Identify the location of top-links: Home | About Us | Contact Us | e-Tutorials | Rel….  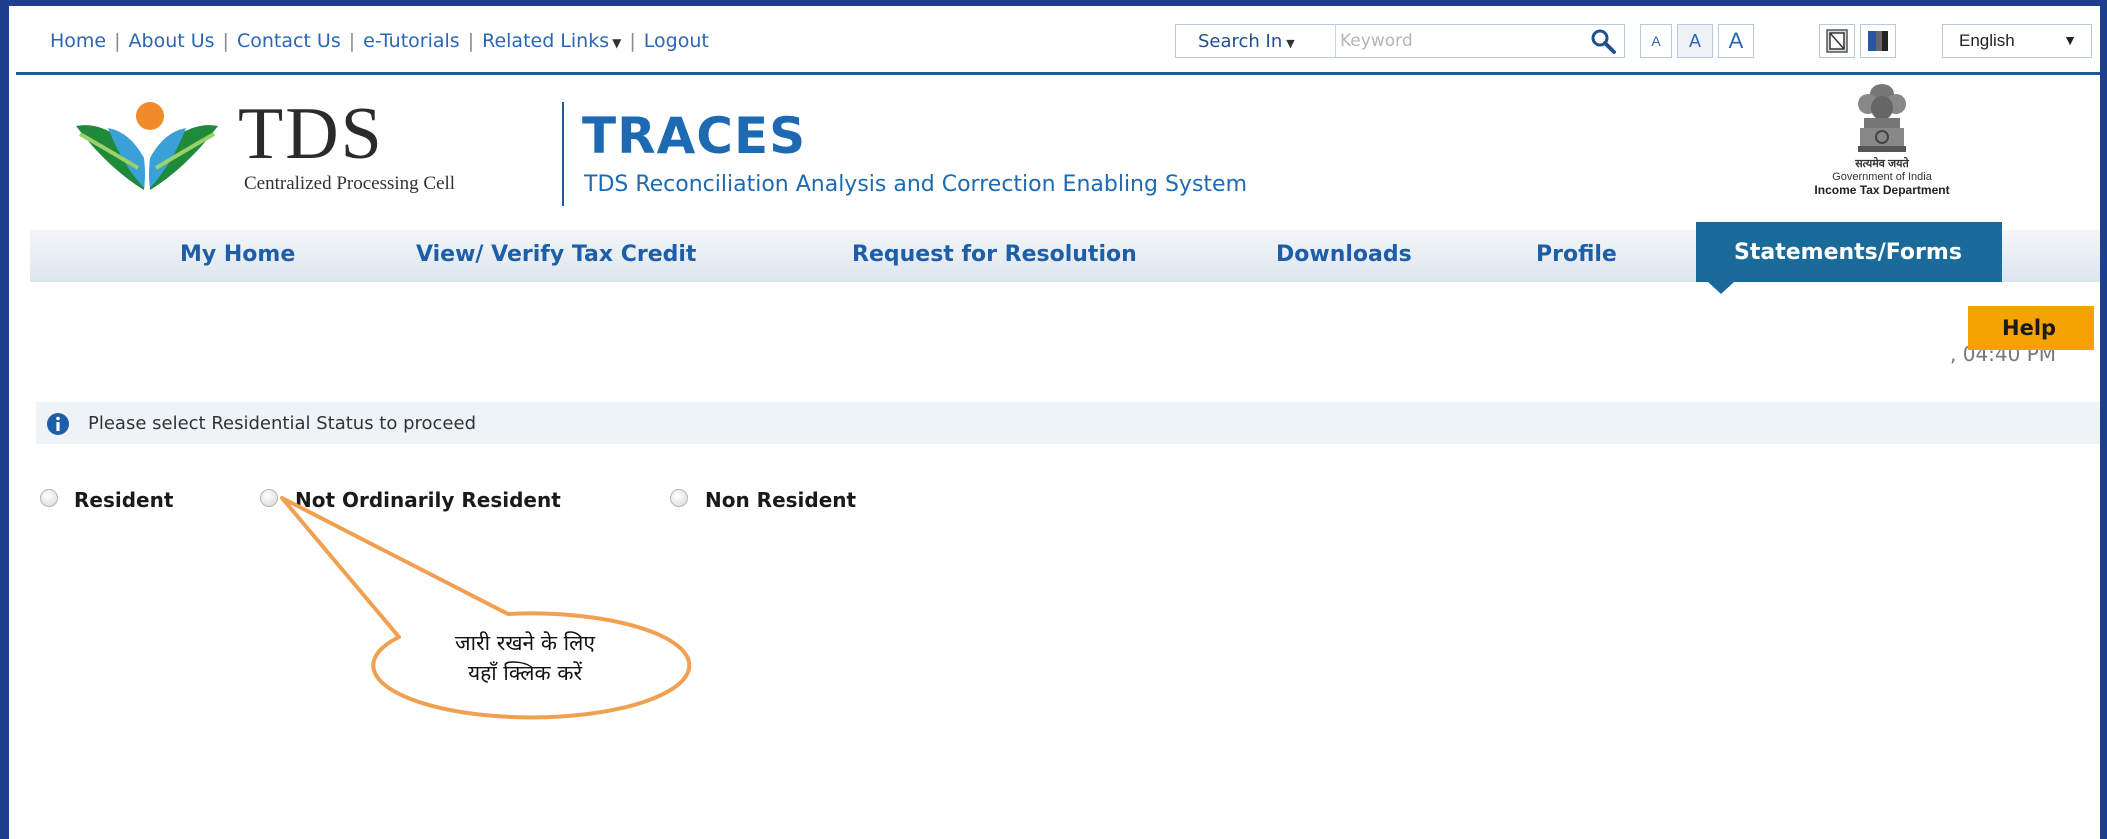
(379, 41).